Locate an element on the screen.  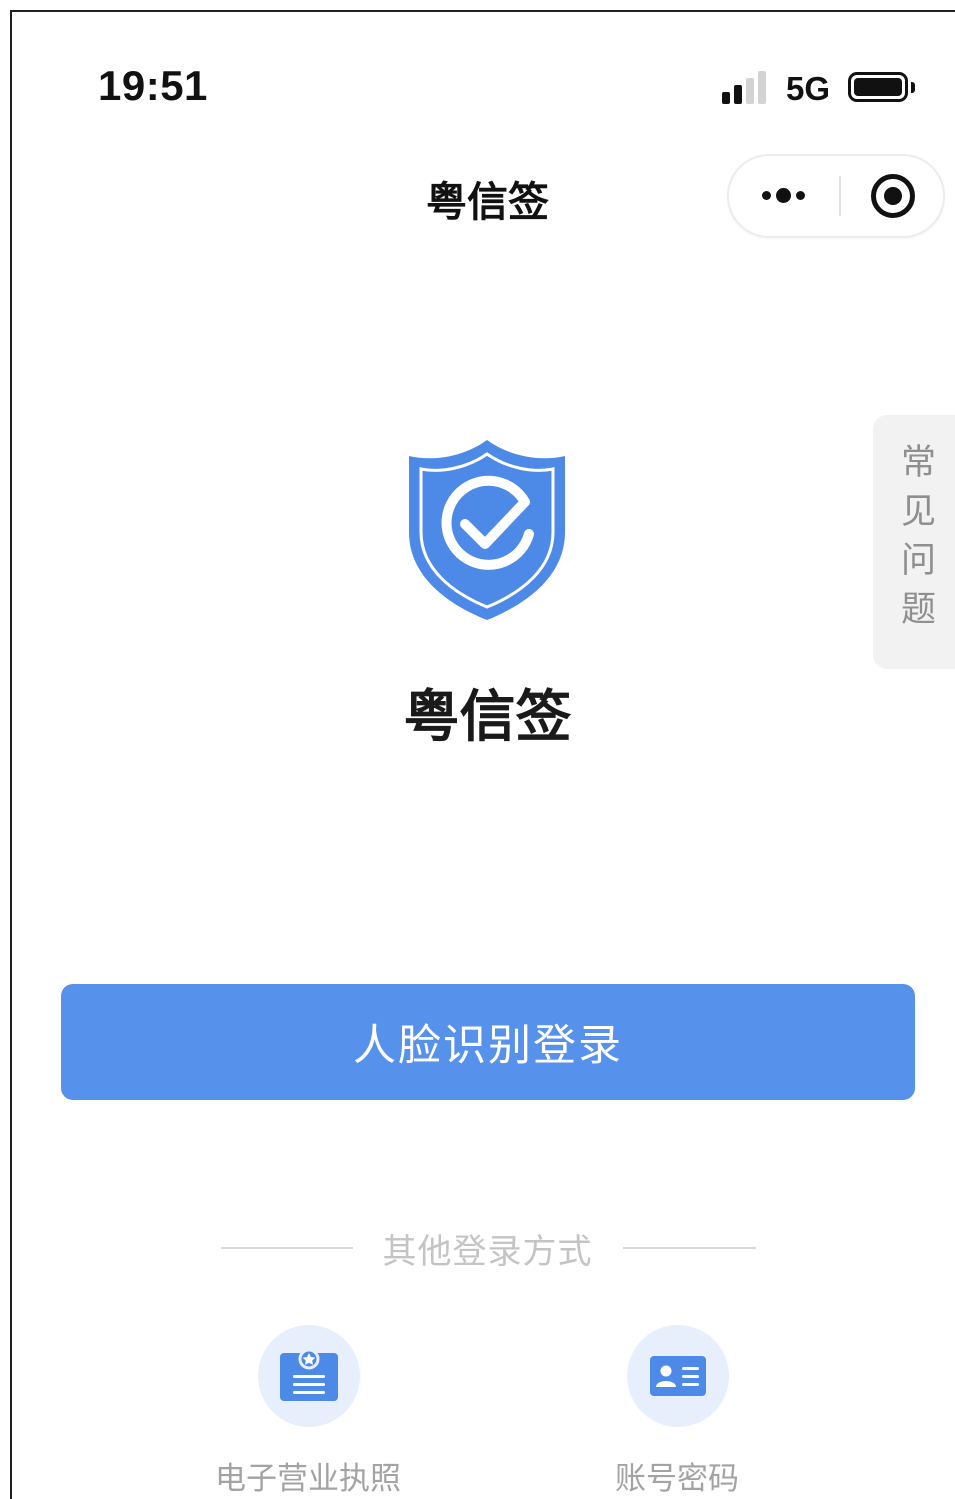
other-login-label: 其他登录方式 is located at coordinates (487, 1252).